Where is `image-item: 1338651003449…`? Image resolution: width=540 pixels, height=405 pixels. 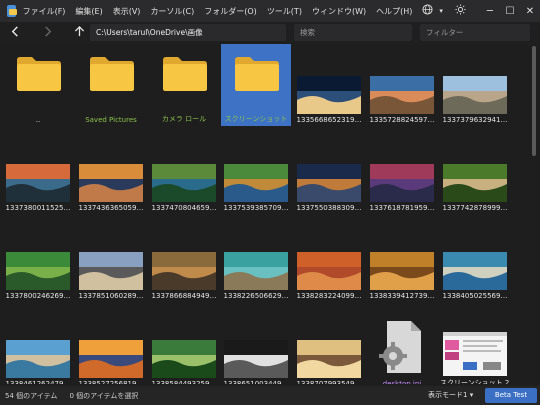
image-item: 1338651003449… is located at coordinates (256, 346).